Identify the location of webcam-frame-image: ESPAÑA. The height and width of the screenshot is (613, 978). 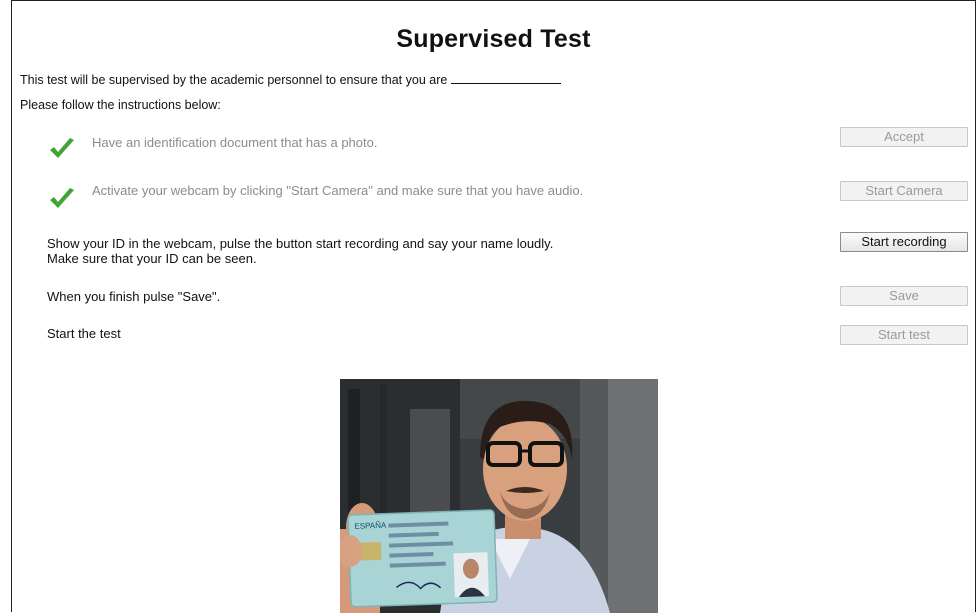
(499, 496).